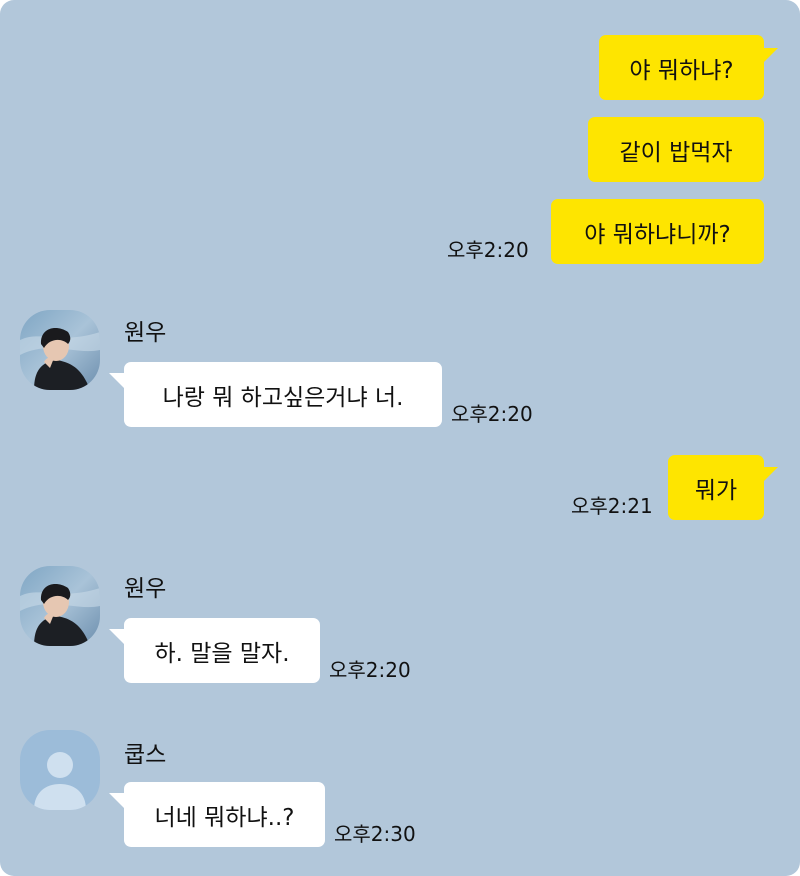 The height and width of the screenshot is (876, 800). Describe the element at coordinates (612, 506) in the screenshot. I see `message-timestamp: 오후2:21` at that location.